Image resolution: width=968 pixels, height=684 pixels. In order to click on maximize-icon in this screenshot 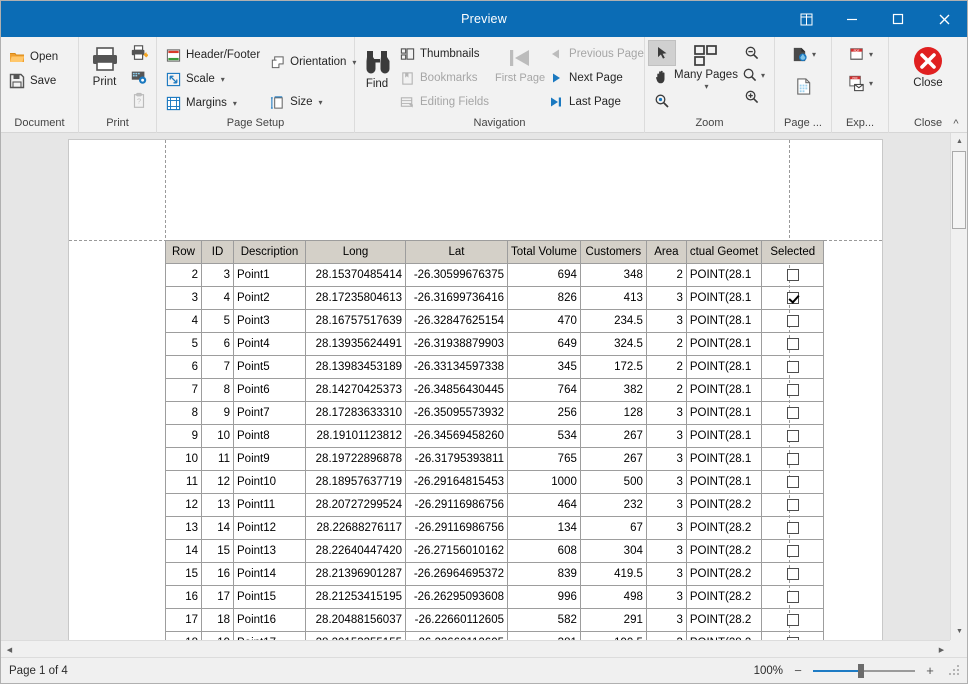, I will do `click(898, 19)`.